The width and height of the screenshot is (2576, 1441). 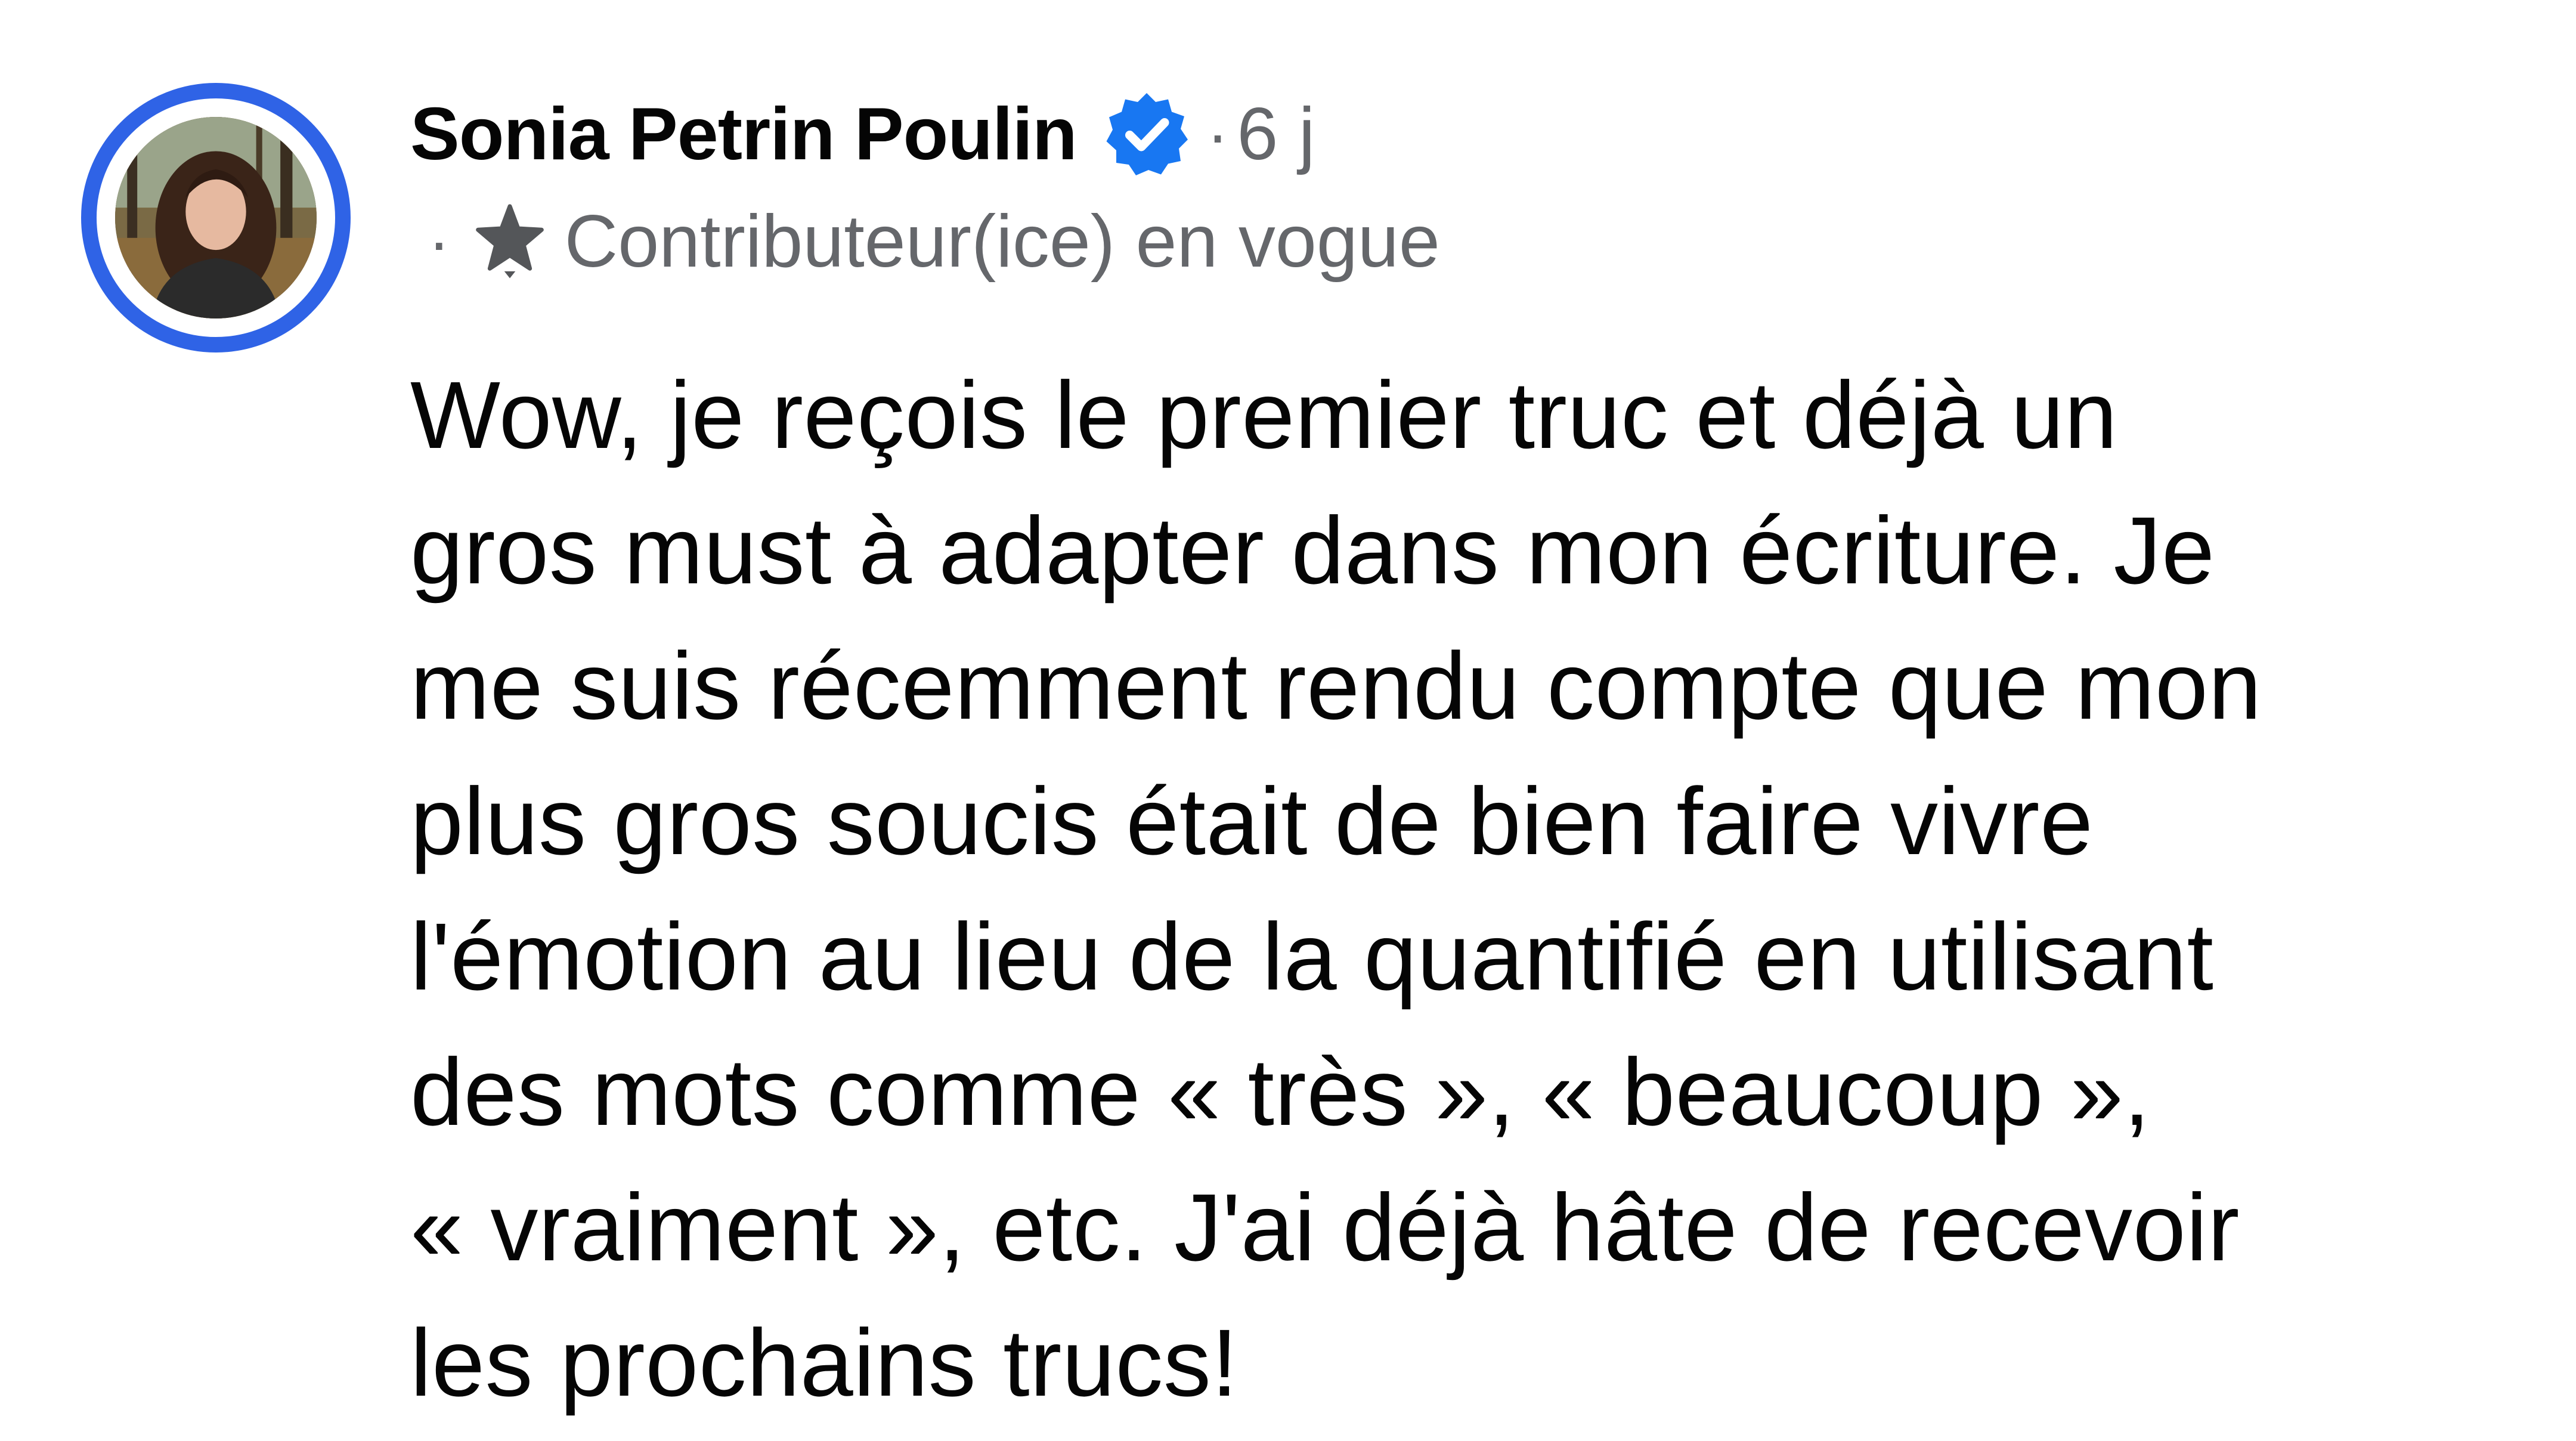 What do you see at coordinates (510, 242) in the screenshot?
I see `star-icon` at bounding box center [510, 242].